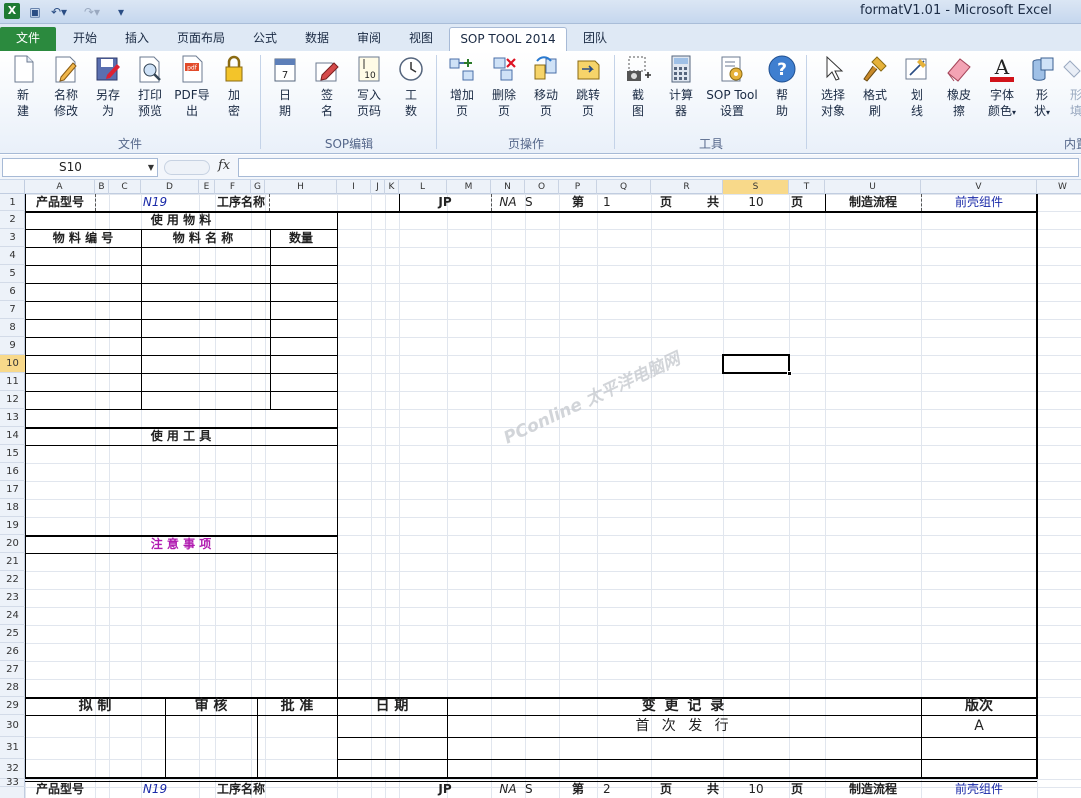 This screenshot has height=798, width=1081. Describe the element at coordinates (12, 292) in the screenshot. I see `row-header: 6` at that location.